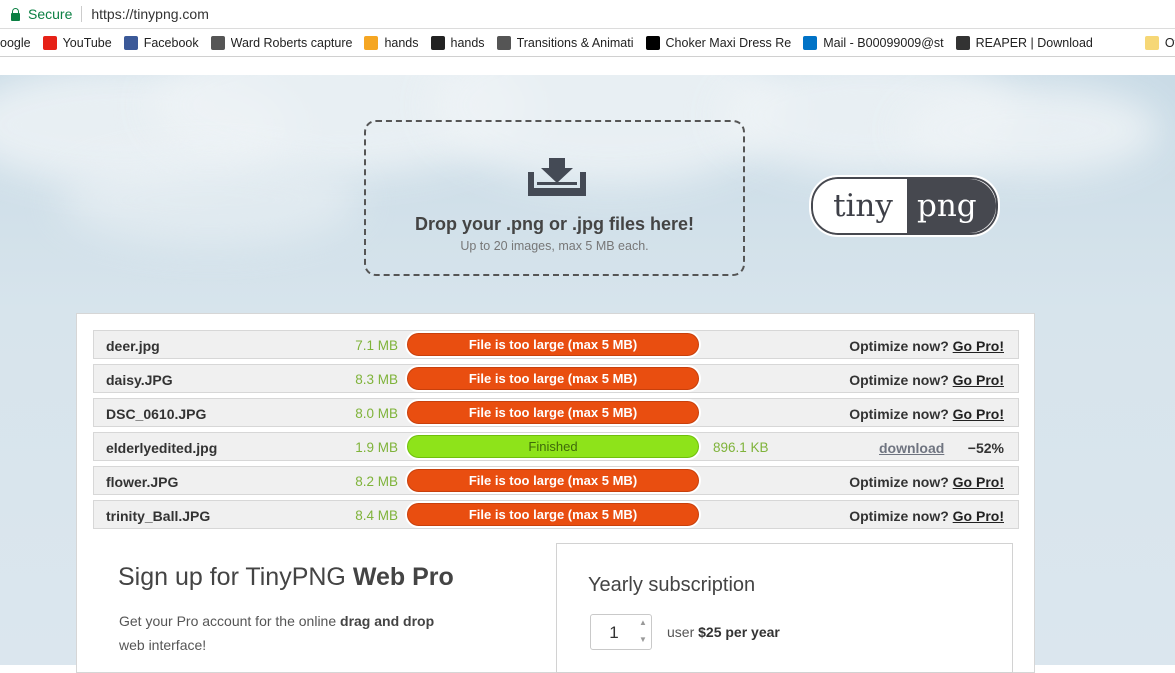  Describe the element at coordinates (962, 42) in the screenshot. I see `reaper-icon` at that location.